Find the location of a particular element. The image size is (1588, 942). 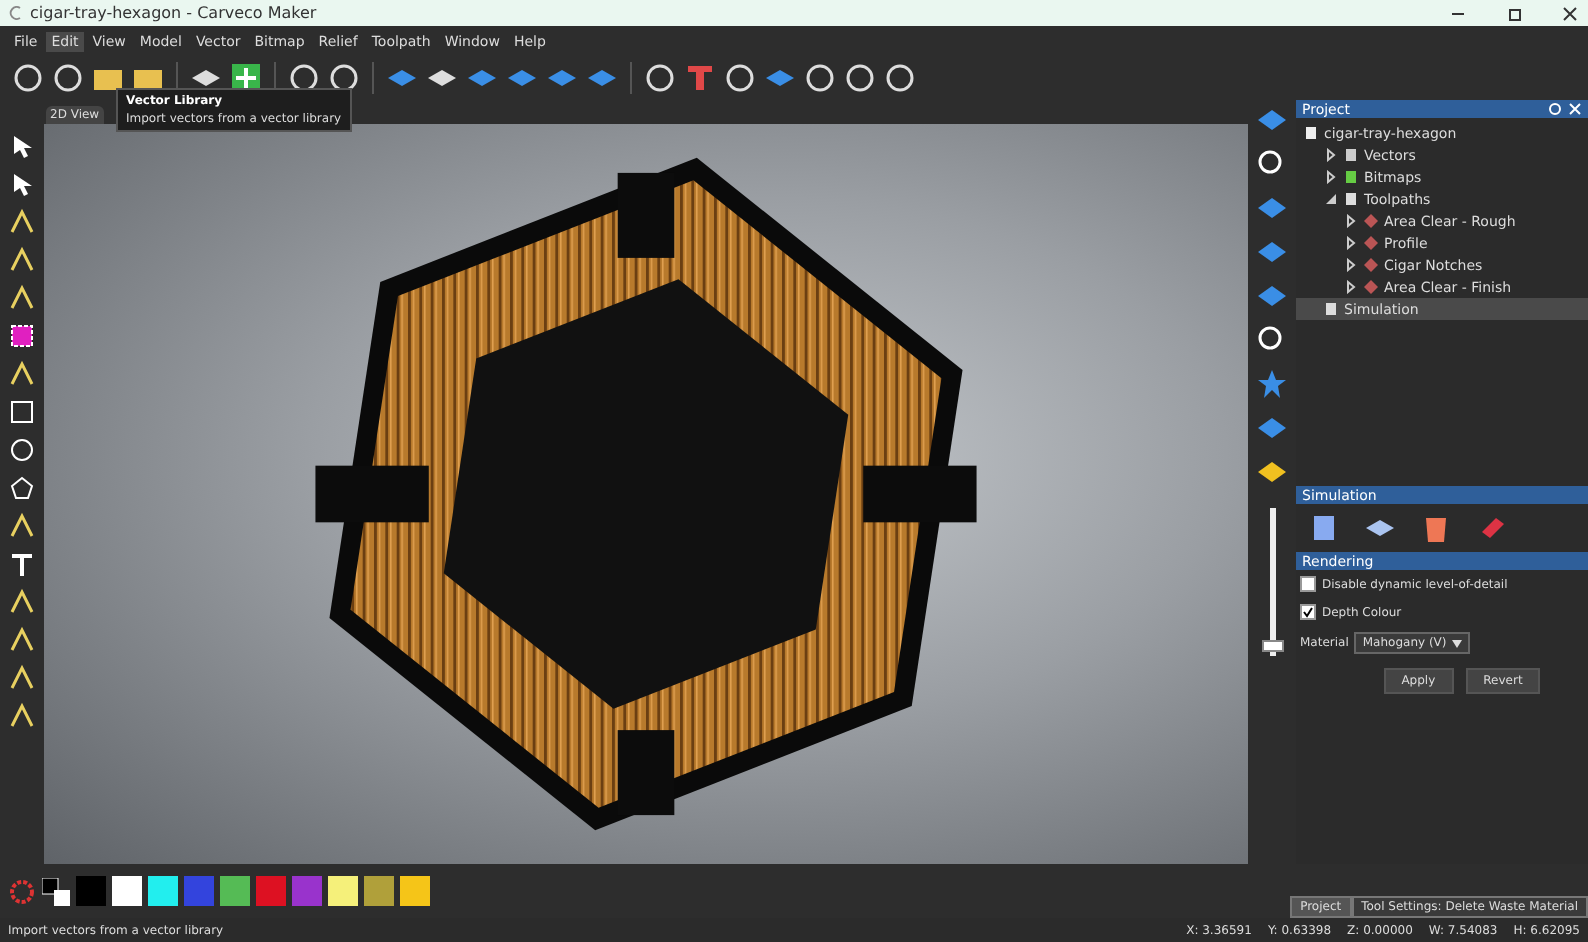

star-icon is located at coordinates (1272, 384).